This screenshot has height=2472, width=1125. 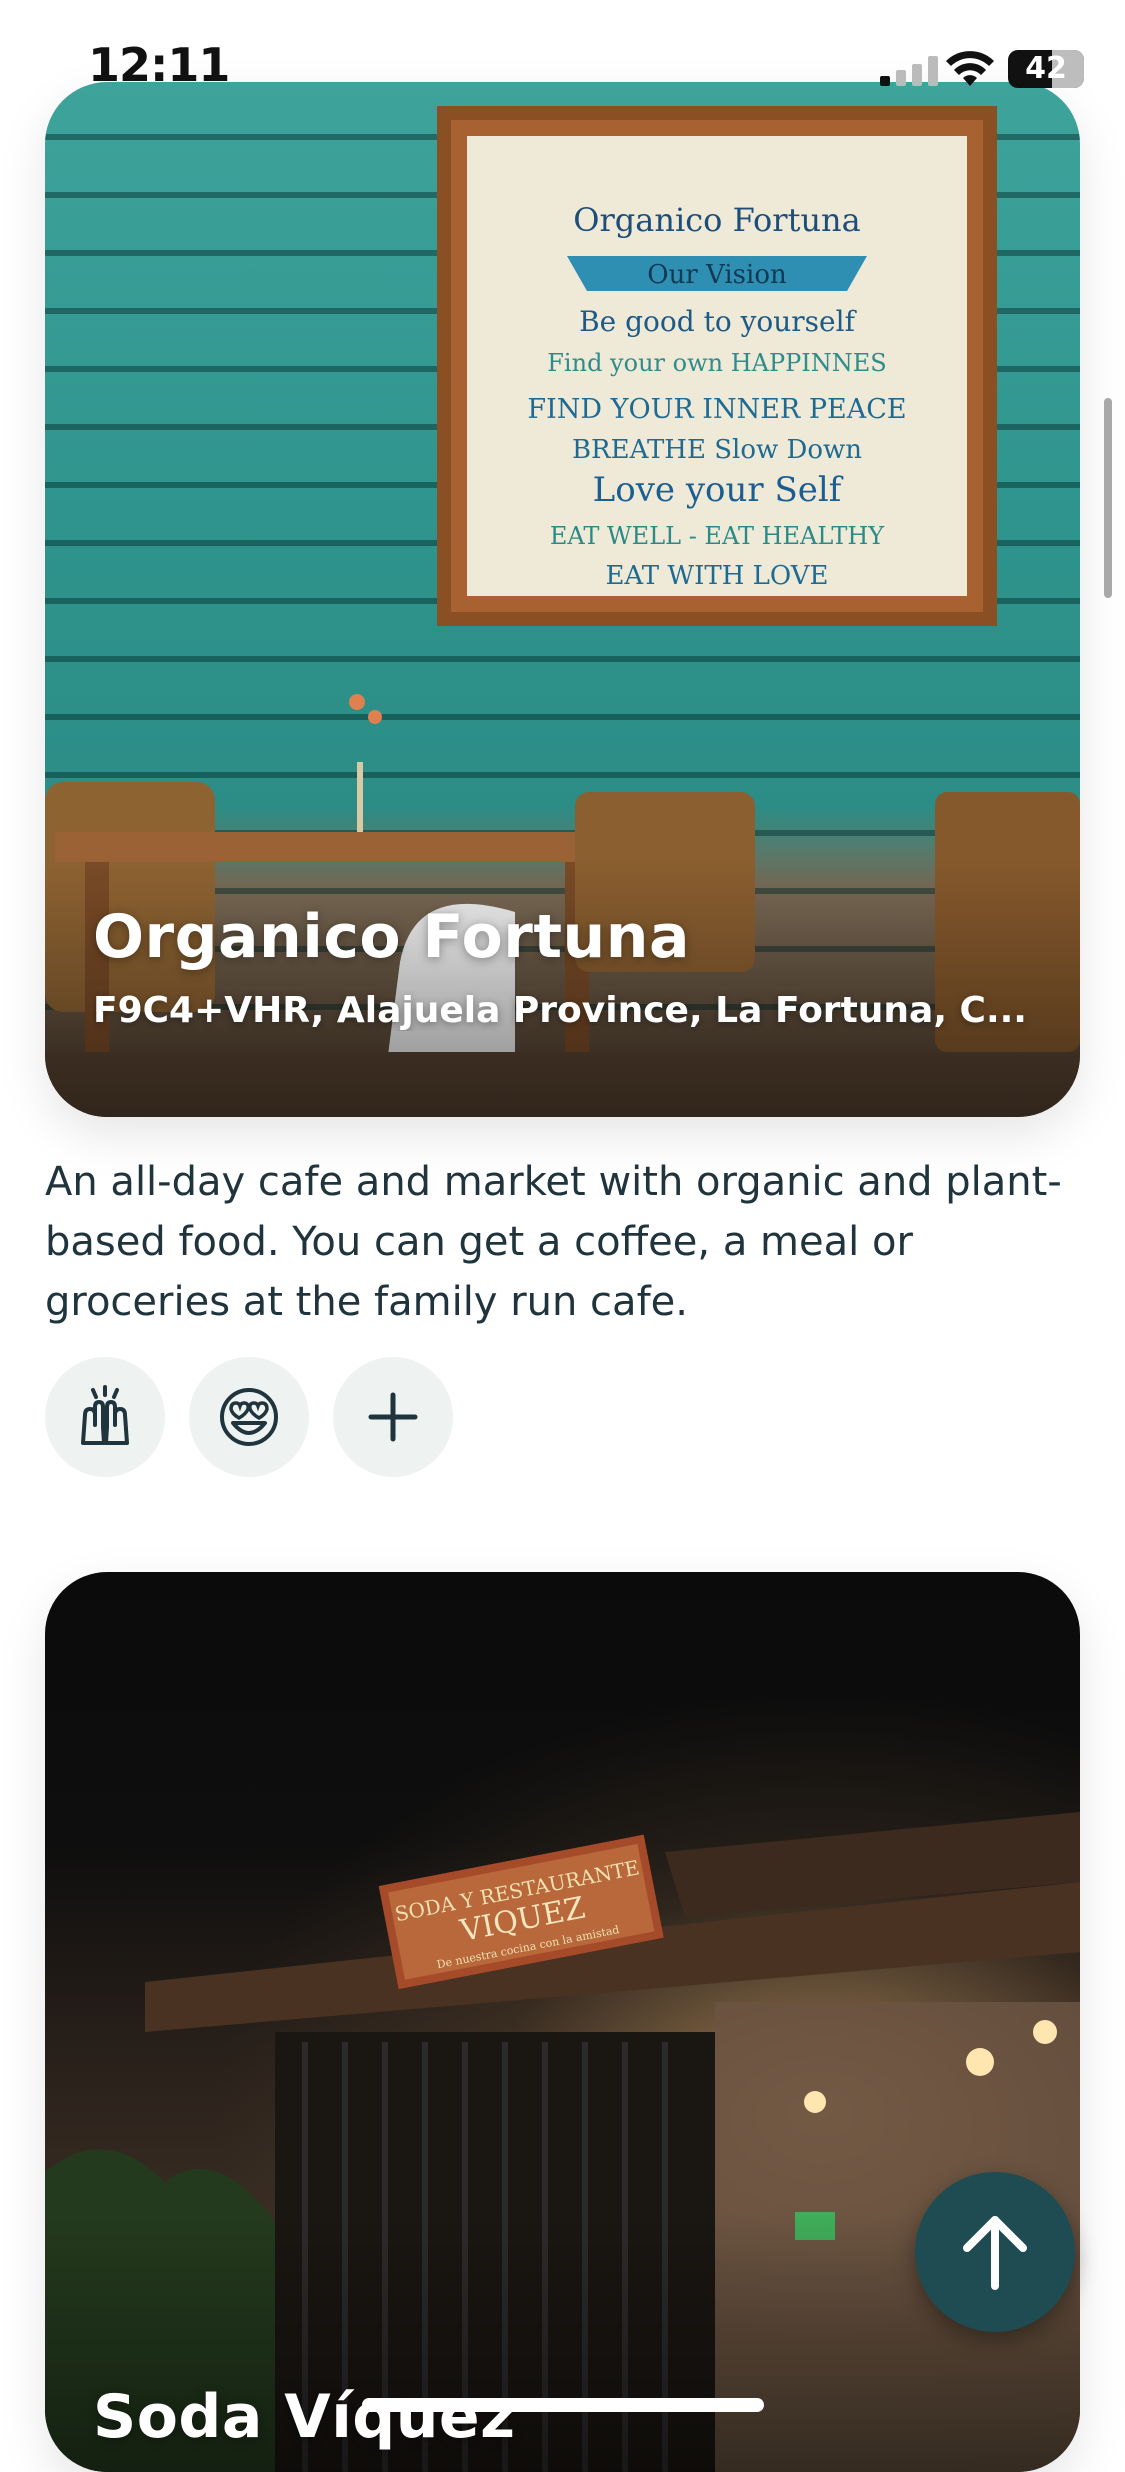 I want to click on svg-text: Our Vision, so click(x=717, y=275).